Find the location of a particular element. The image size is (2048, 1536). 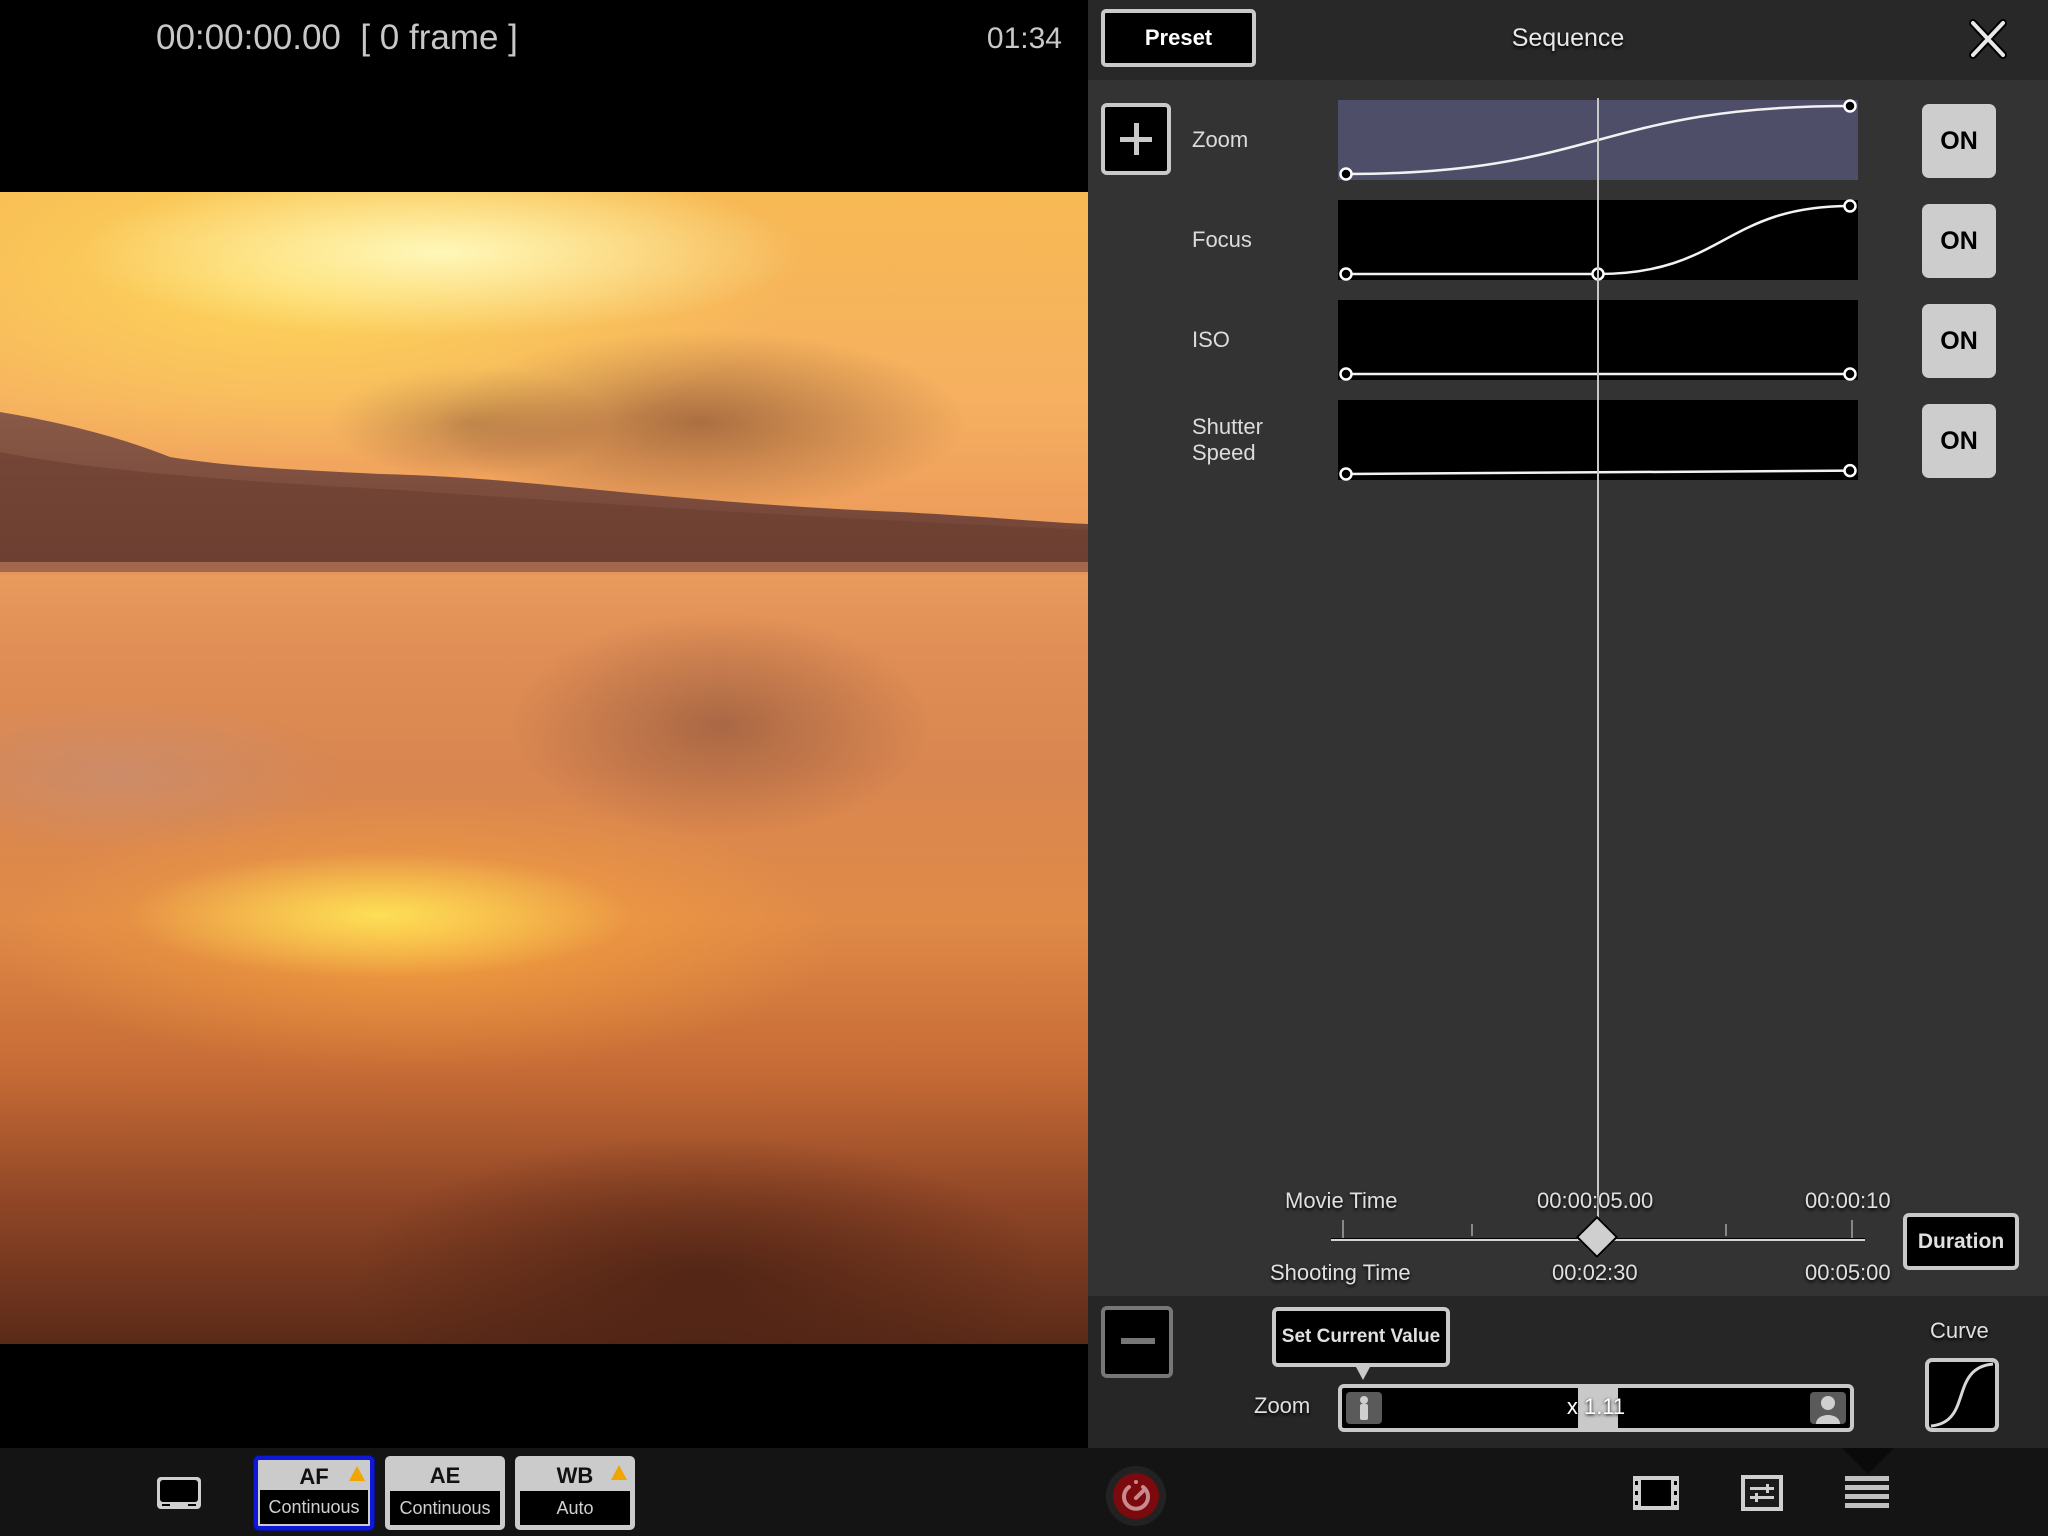

toggle-focus: ON is located at coordinates (1959, 241).